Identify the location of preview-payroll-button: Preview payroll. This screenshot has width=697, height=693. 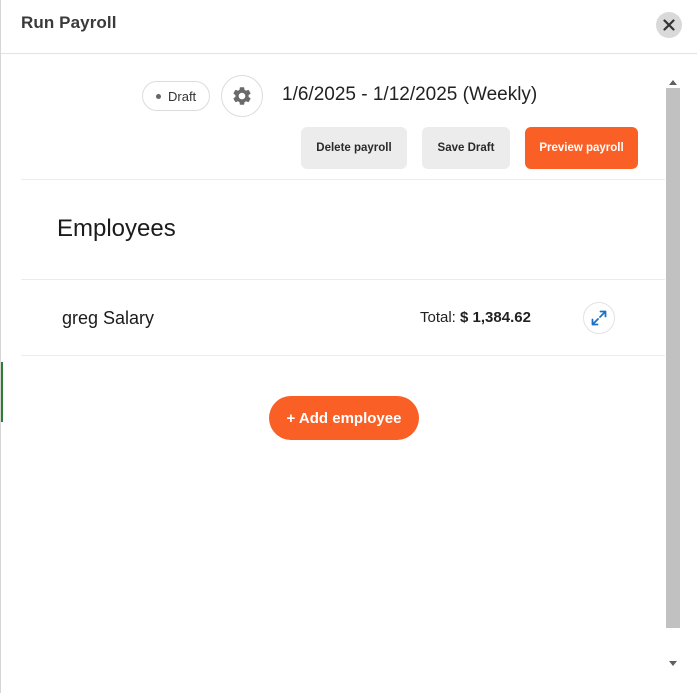
(581, 148).